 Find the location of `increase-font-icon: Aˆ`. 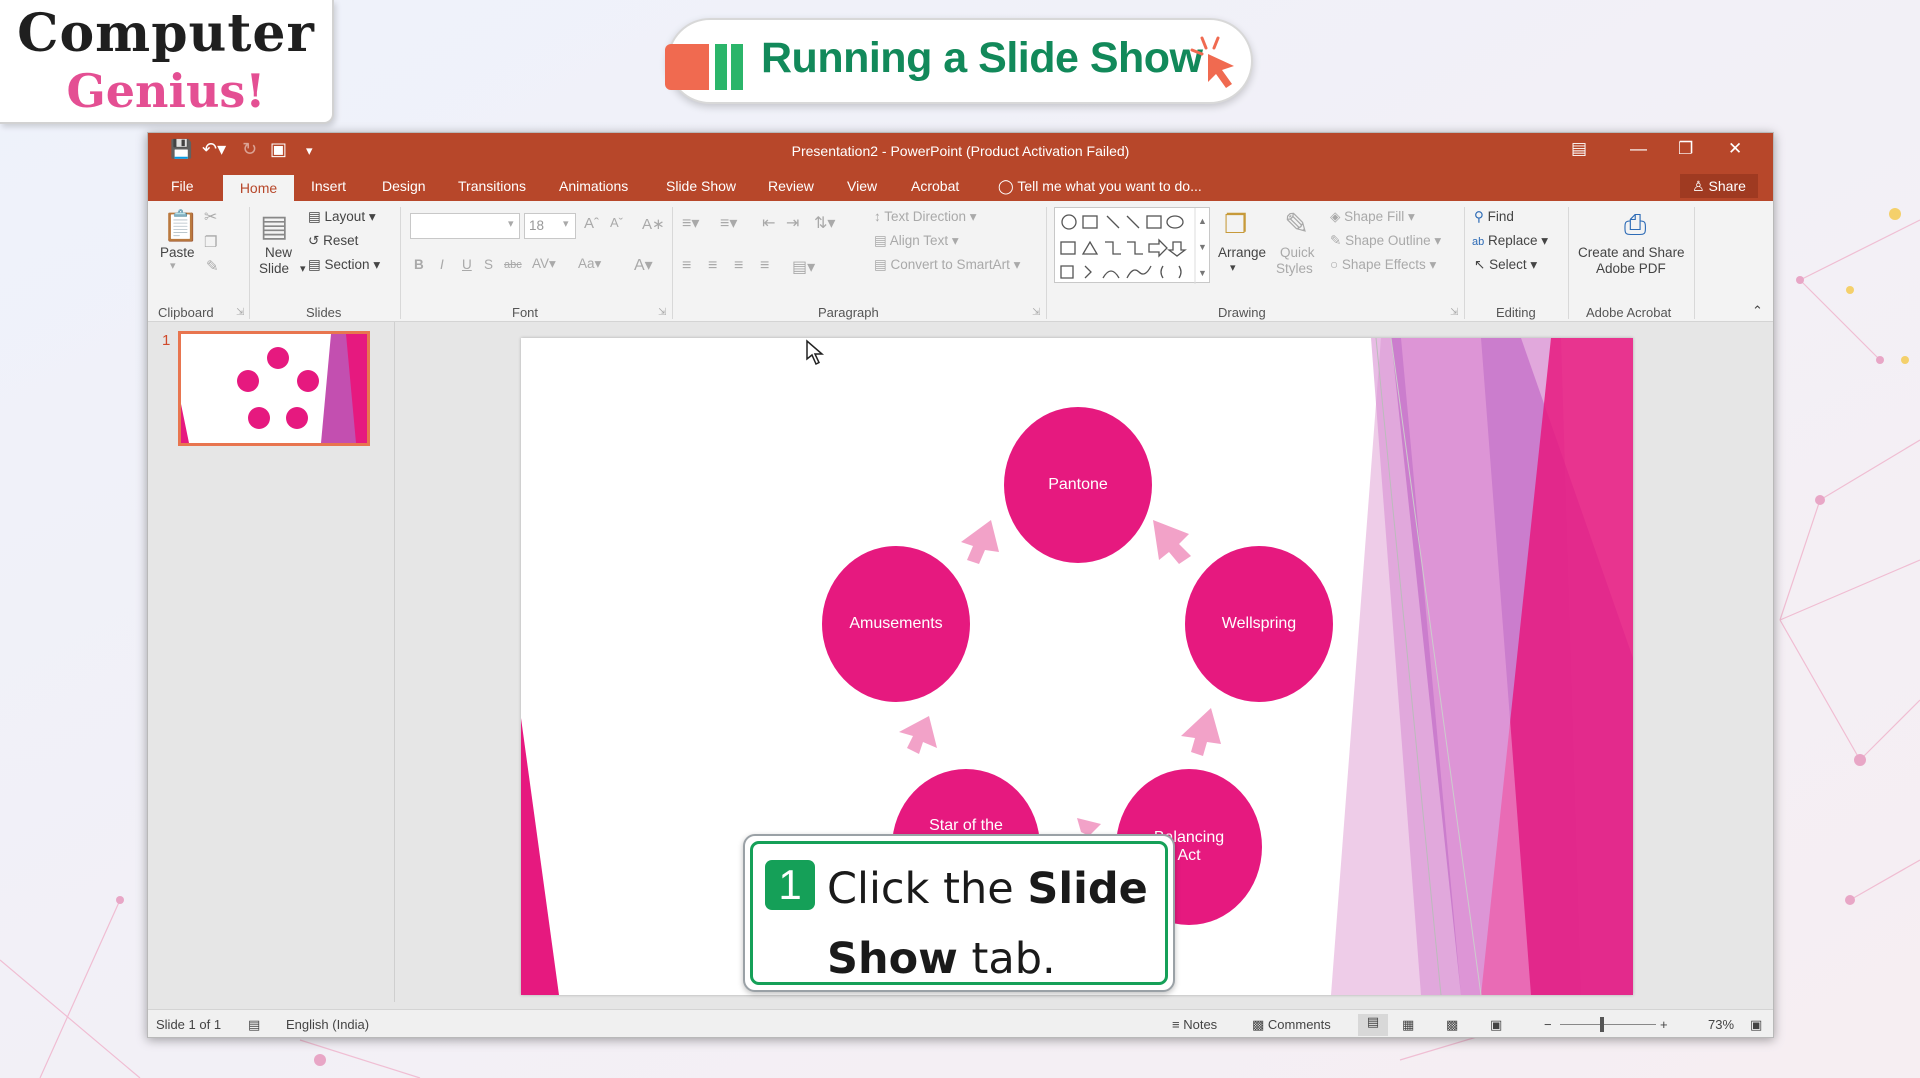

increase-font-icon: Aˆ is located at coordinates (591, 223).